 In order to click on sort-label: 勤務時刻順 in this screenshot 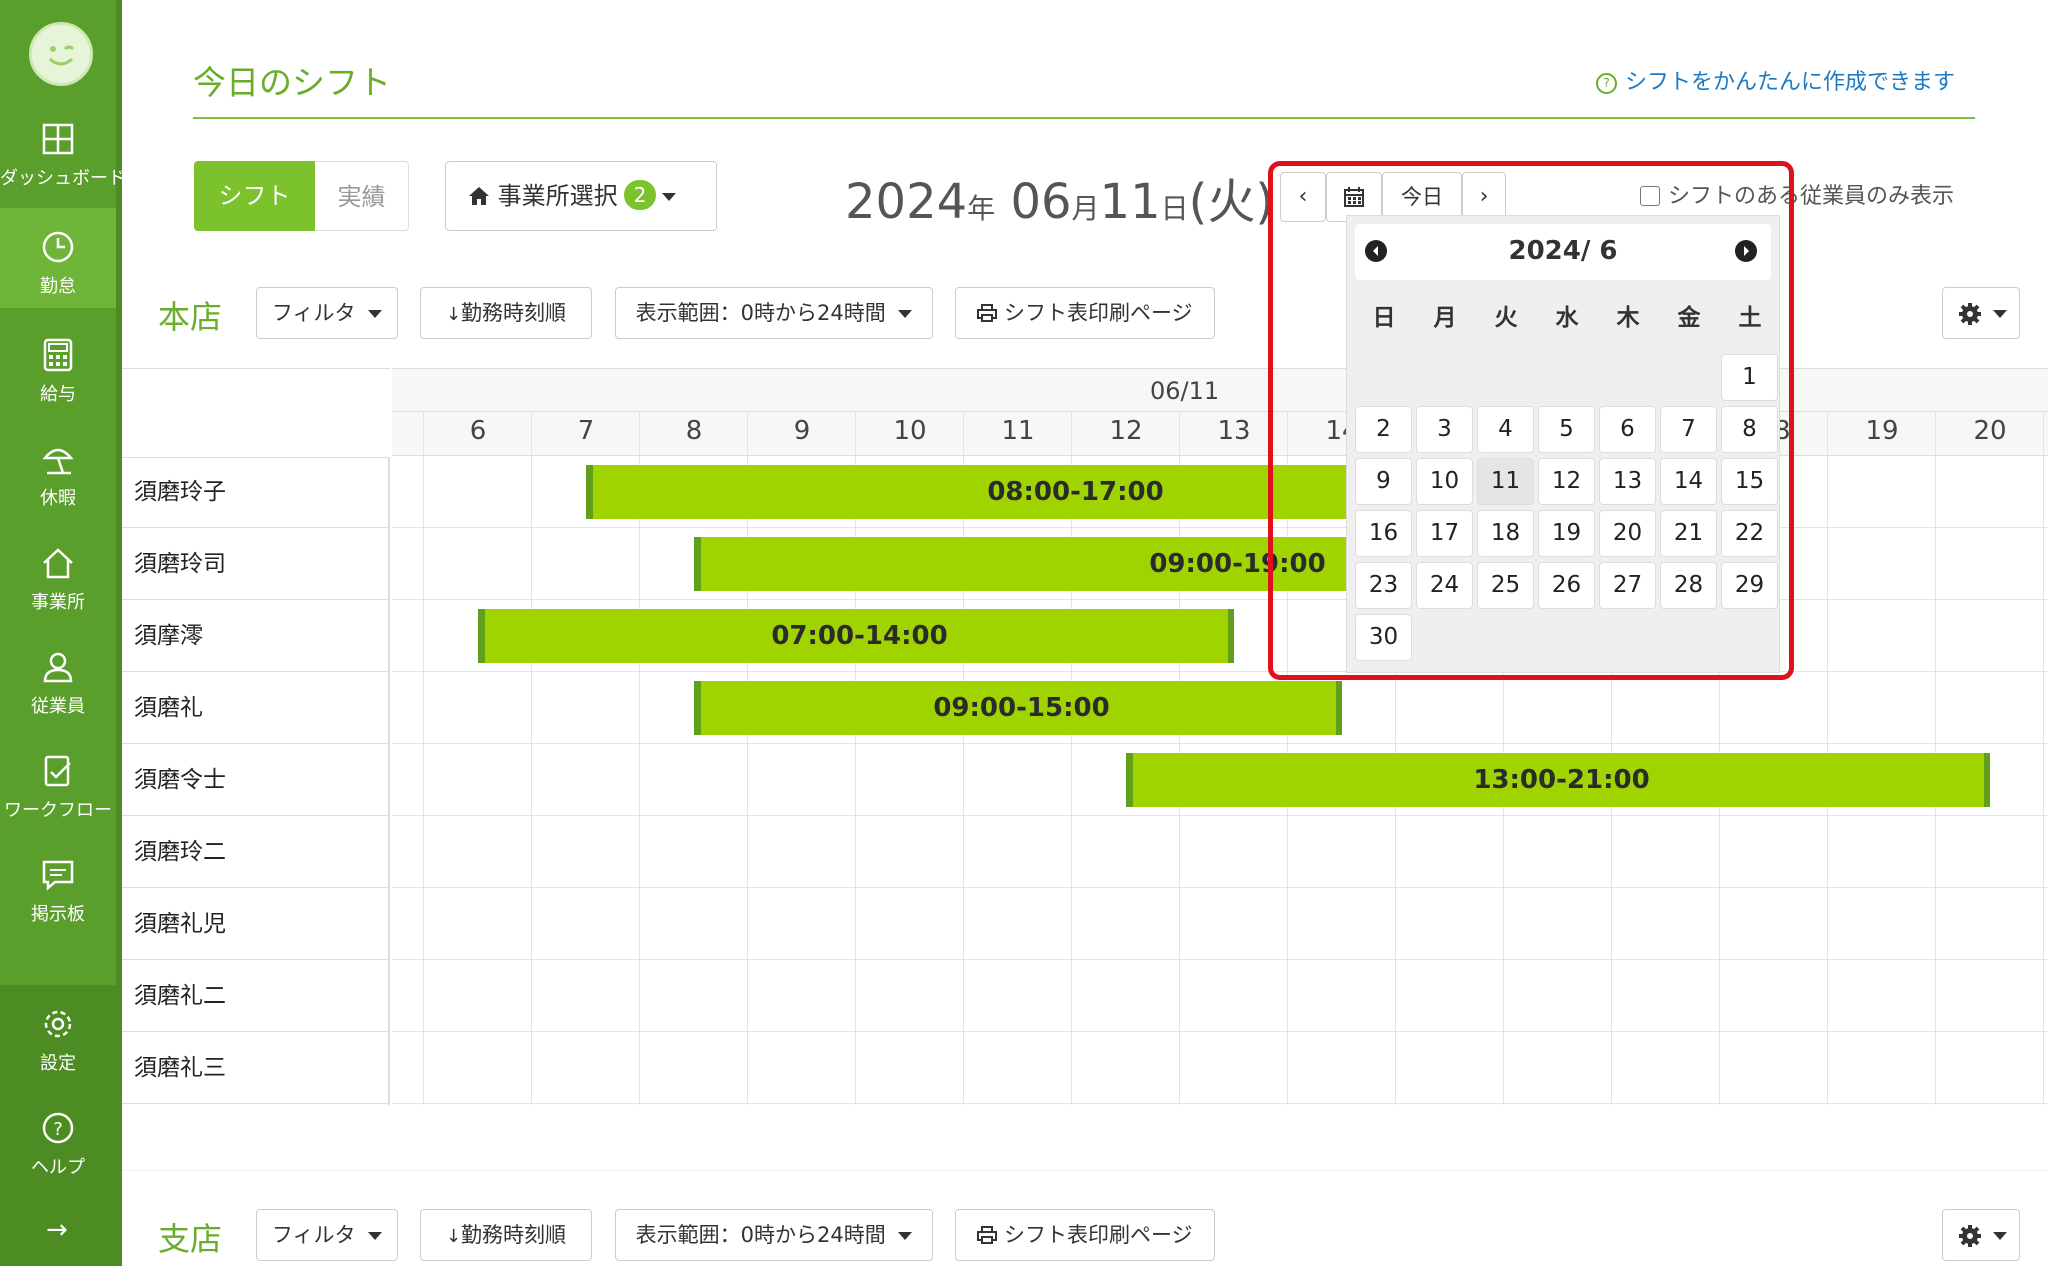, I will do `click(514, 313)`.